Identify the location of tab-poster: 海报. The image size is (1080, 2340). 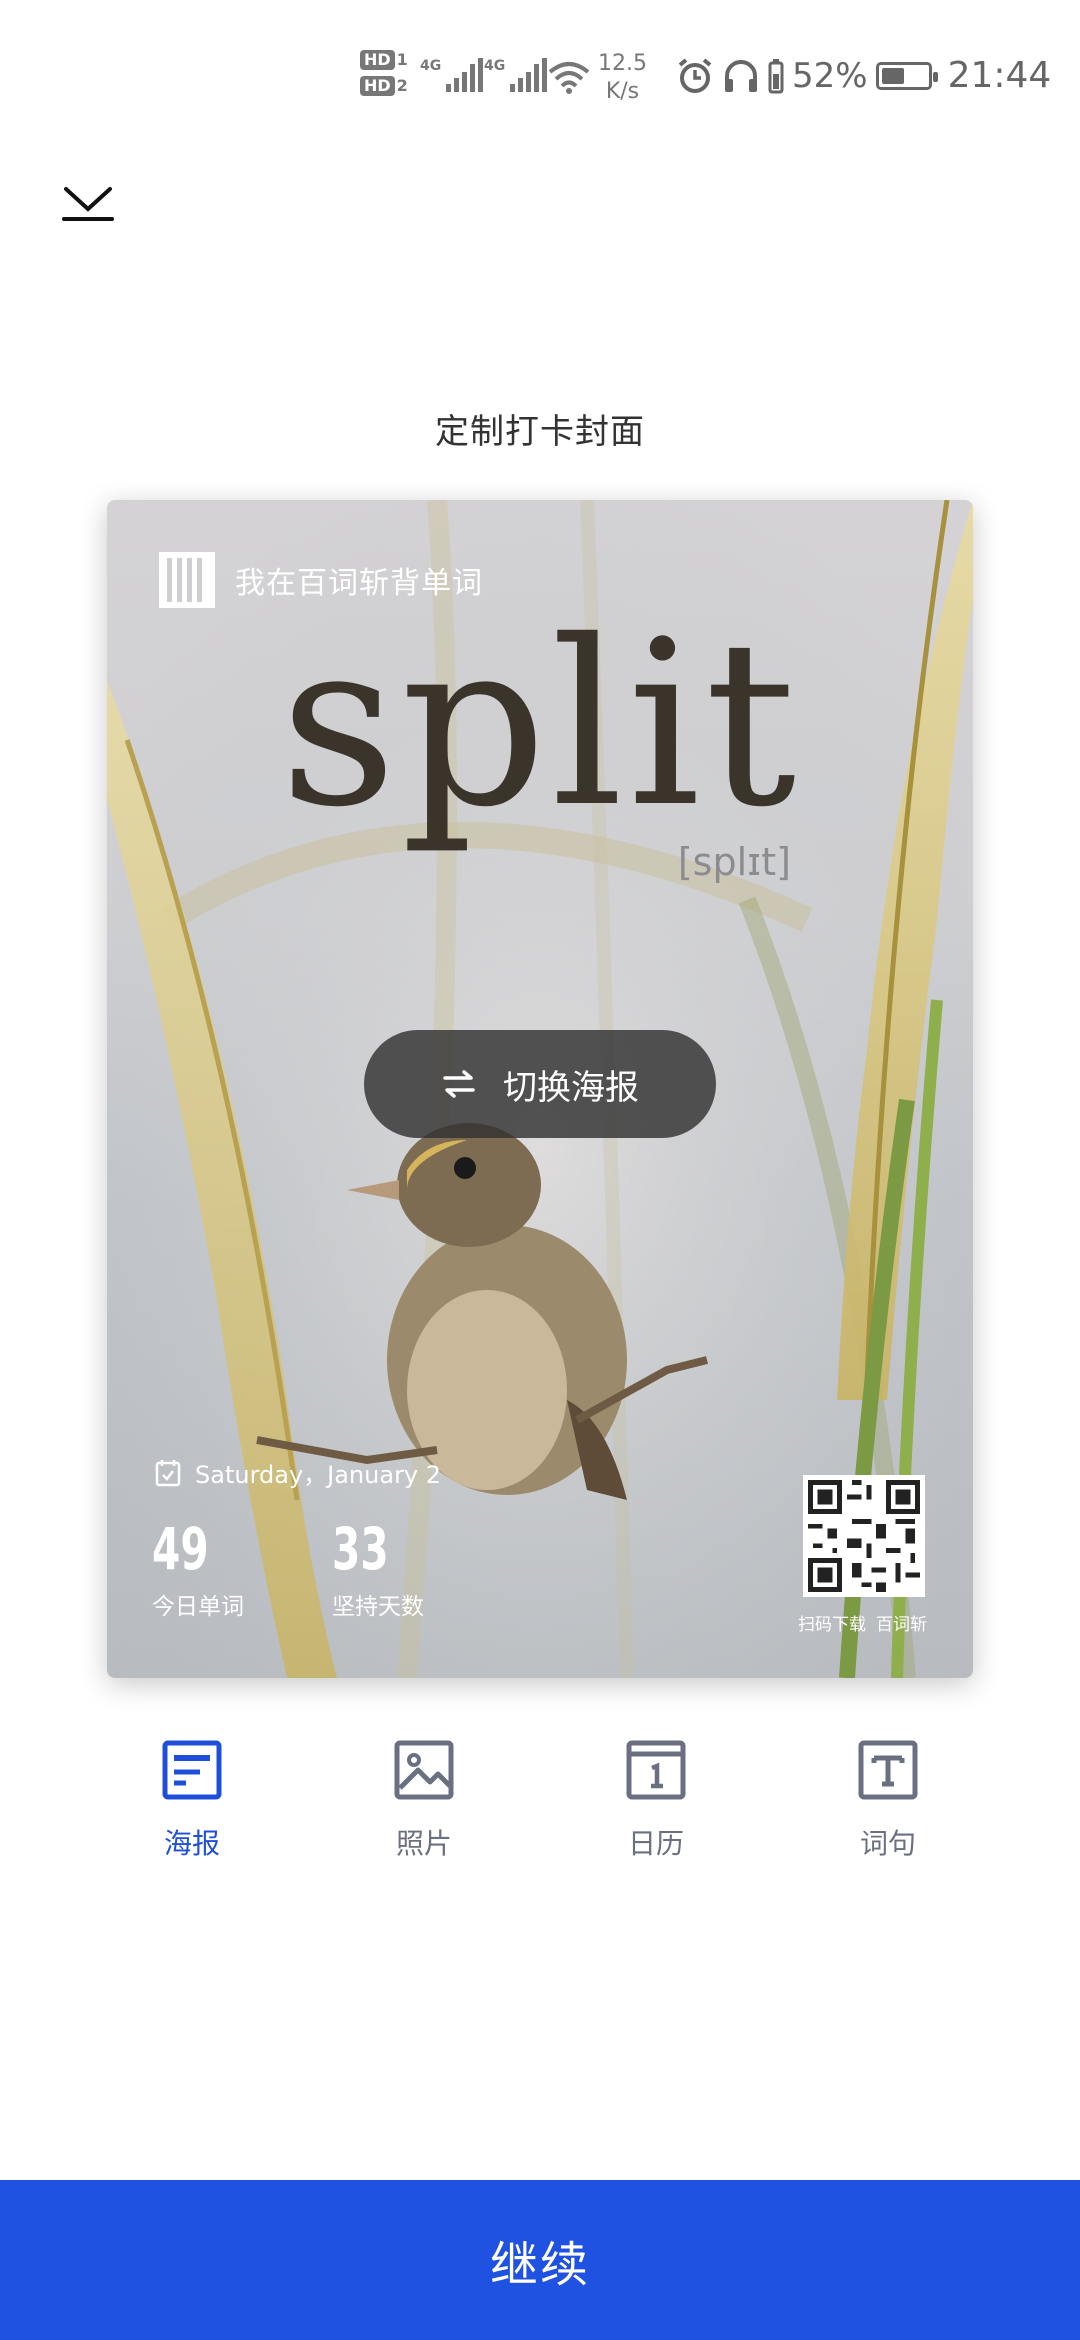
(192, 1801).